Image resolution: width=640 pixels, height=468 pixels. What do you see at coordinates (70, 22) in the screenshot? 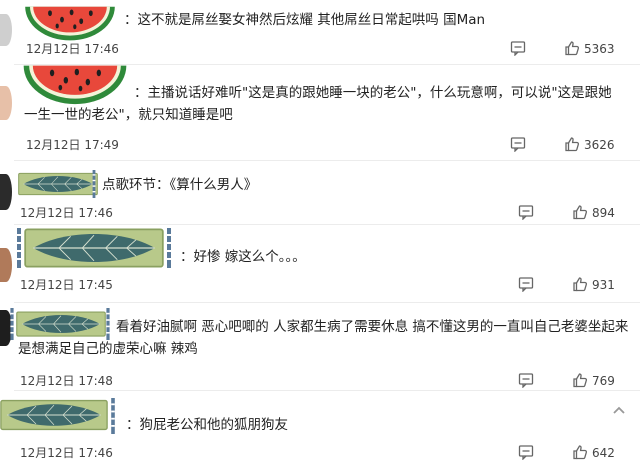
I see `watermelon-badge-icon` at bounding box center [70, 22].